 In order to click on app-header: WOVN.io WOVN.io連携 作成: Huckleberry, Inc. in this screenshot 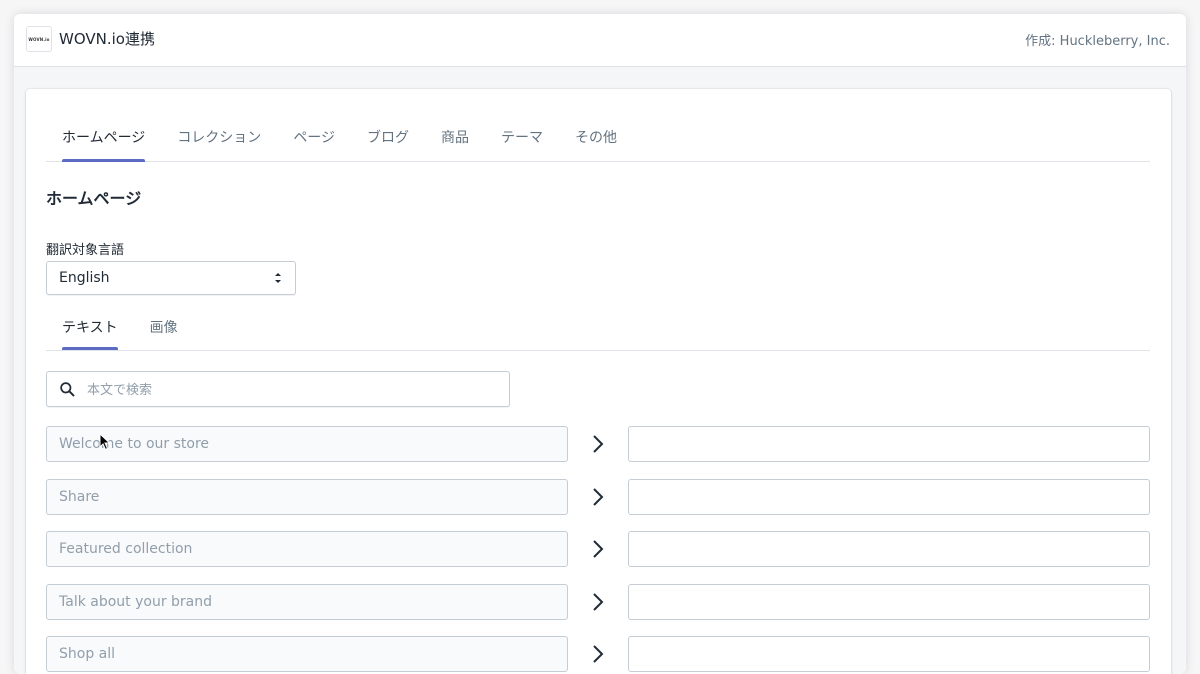, I will do `click(600, 40)`.